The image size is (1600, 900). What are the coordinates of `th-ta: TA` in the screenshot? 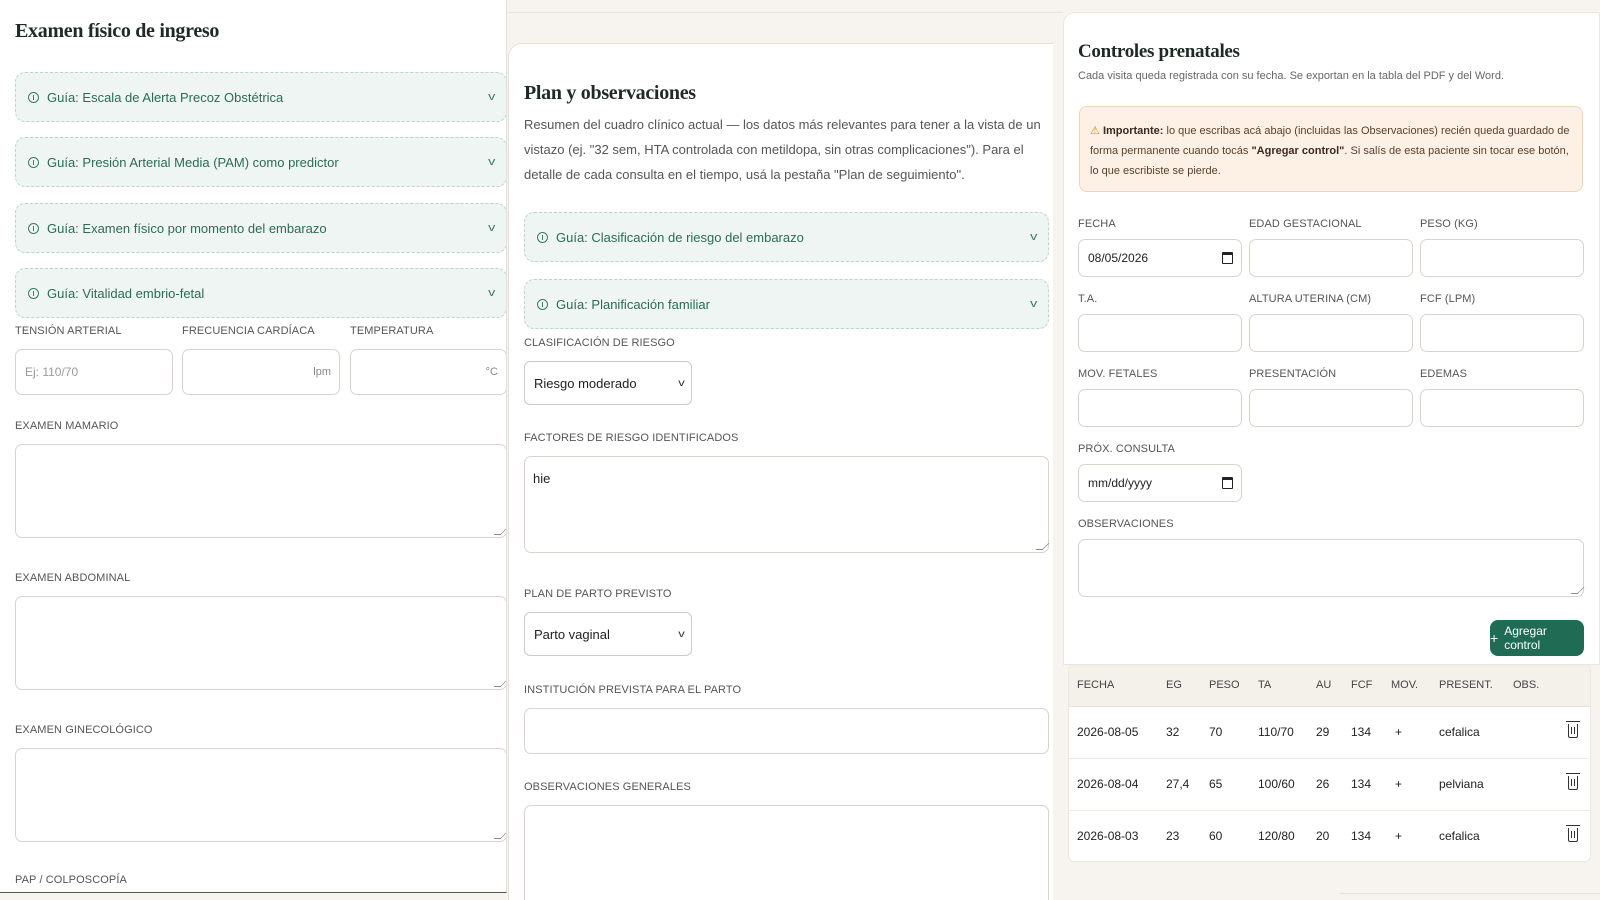 It's located at (1265, 685).